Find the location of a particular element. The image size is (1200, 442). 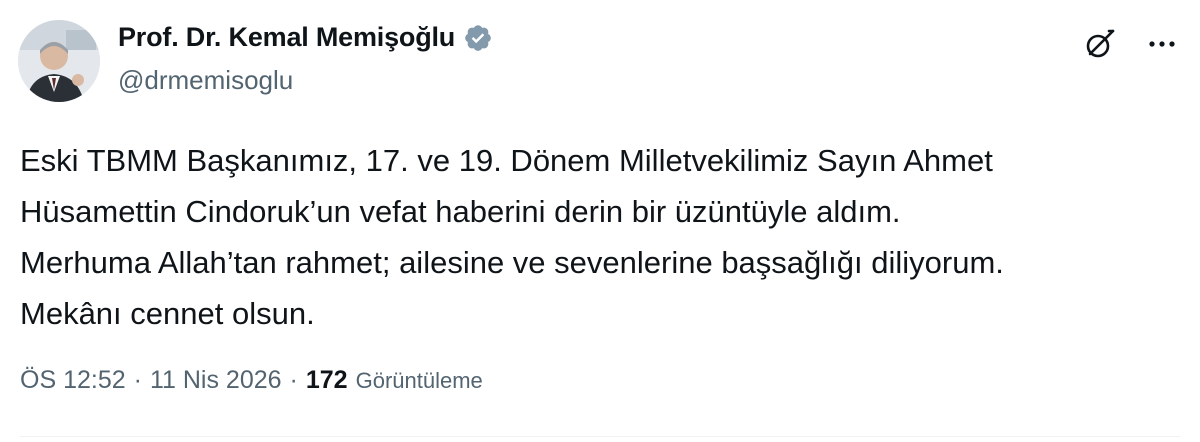

avatar is located at coordinates (59, 61).